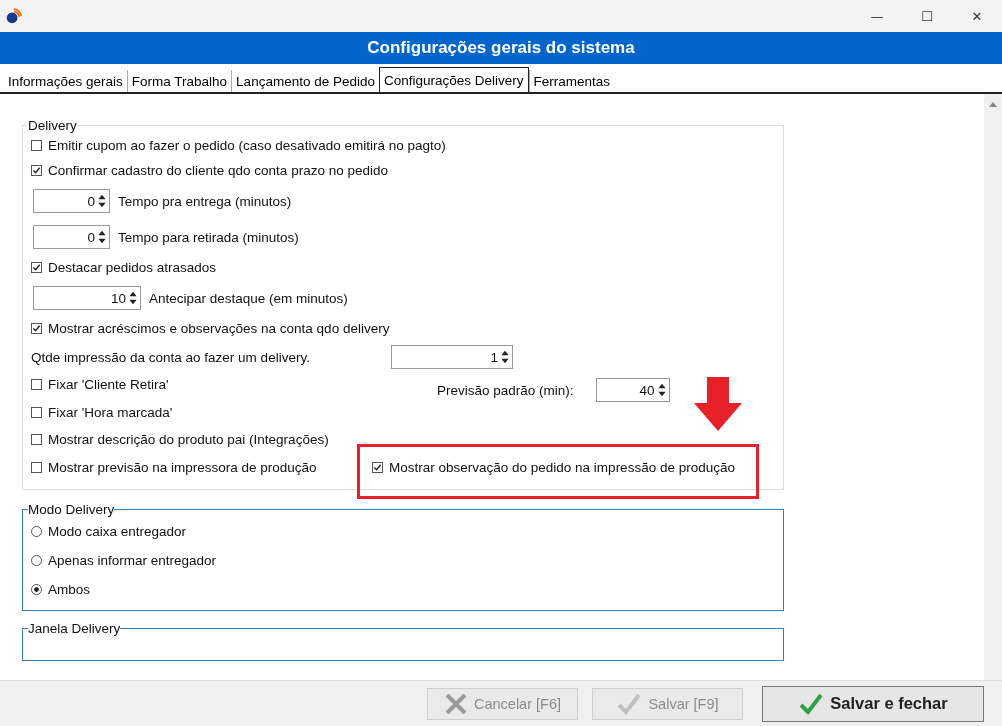 This screenshot has width=1002, height=726. I want to click on checkbox-label: Fixar 'Hora marcada', so click(110, 412).